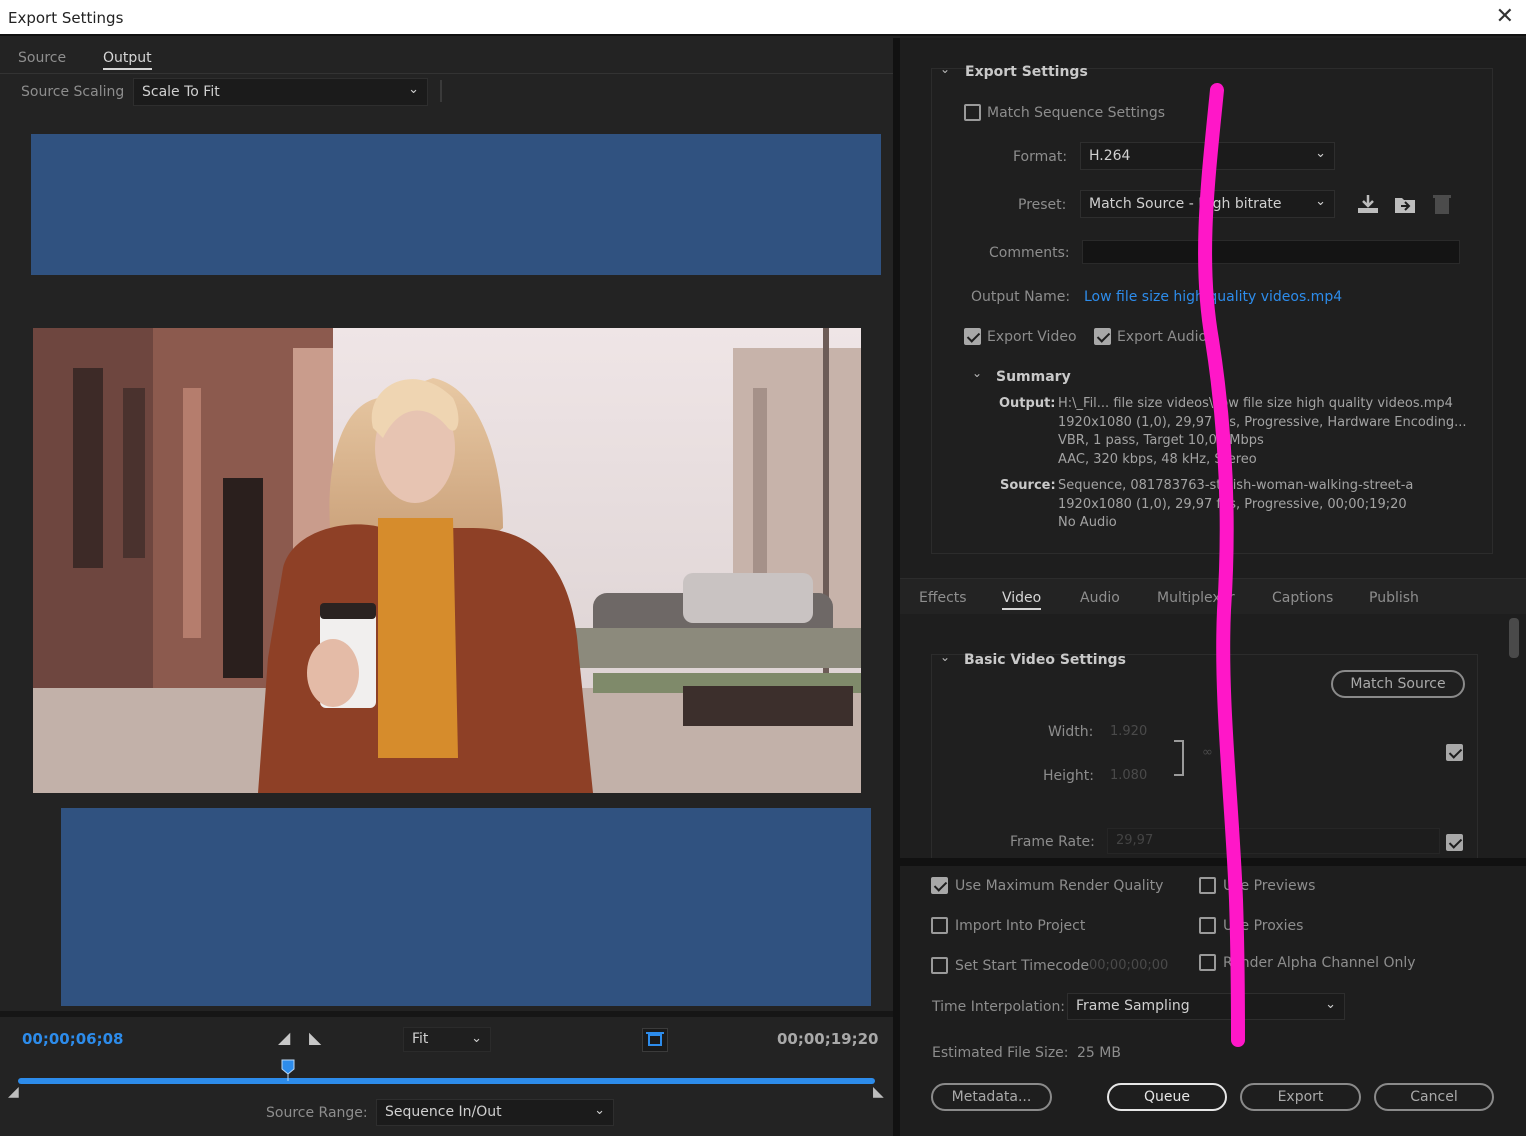 This screenshot has width=1526, height=1136. What do you see at coordinates (1021, 297) in the screenshot?
I see `output-name-label: Output Name:` at bounding box center [1021, 297].